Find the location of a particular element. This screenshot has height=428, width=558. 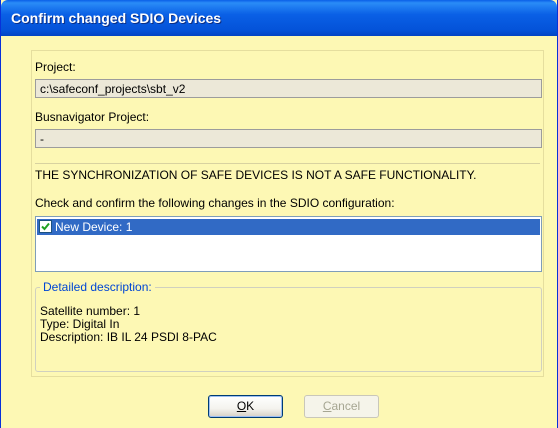

ok-label-rest: K is located at coordinates (250, 406).